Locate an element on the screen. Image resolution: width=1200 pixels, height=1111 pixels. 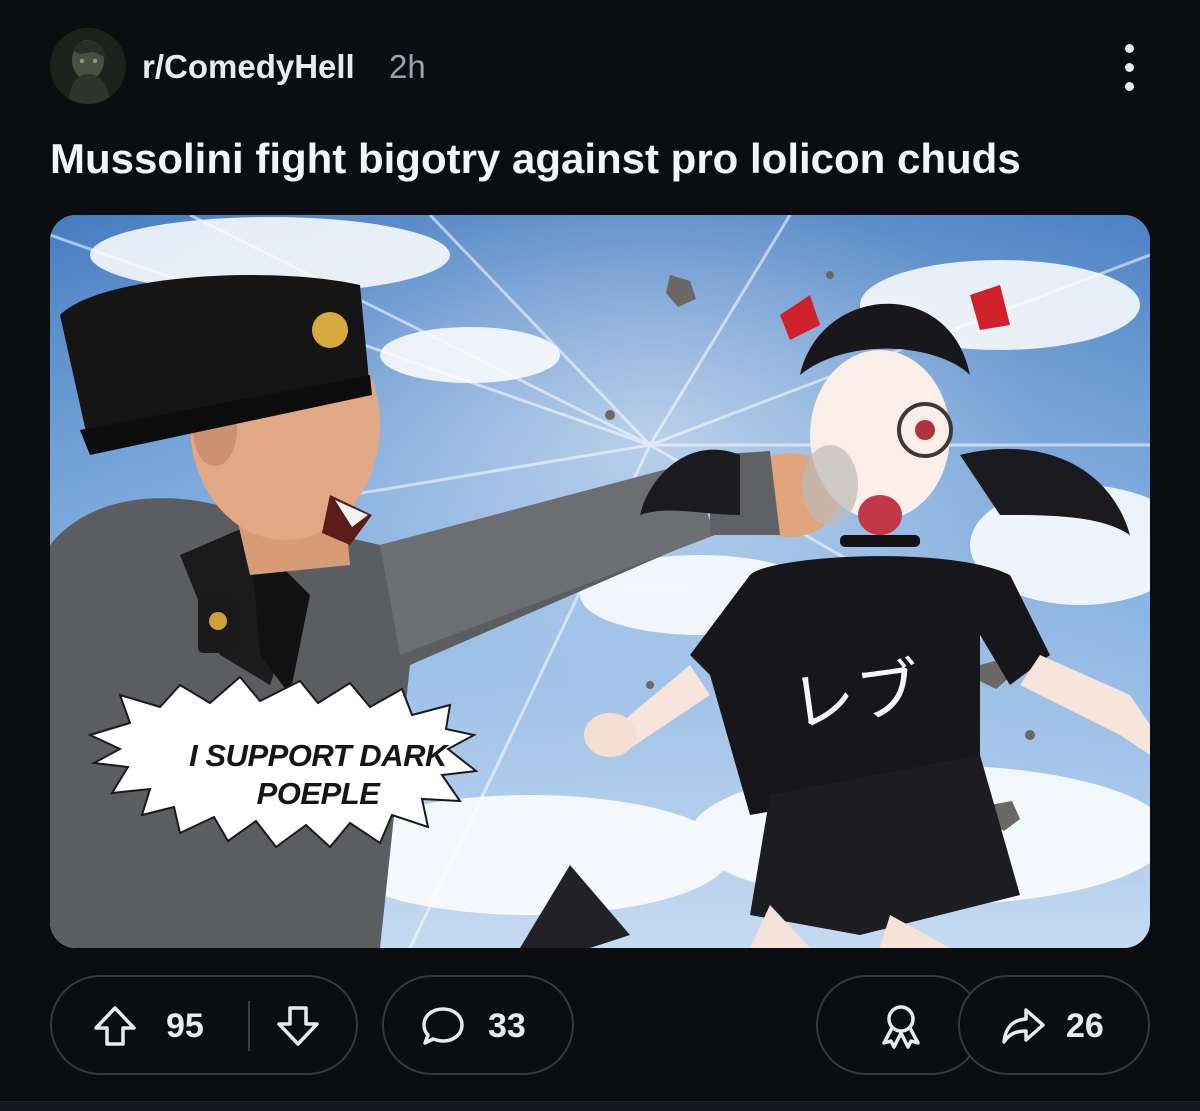
vote-divider is located at coordinates (249, 1026).